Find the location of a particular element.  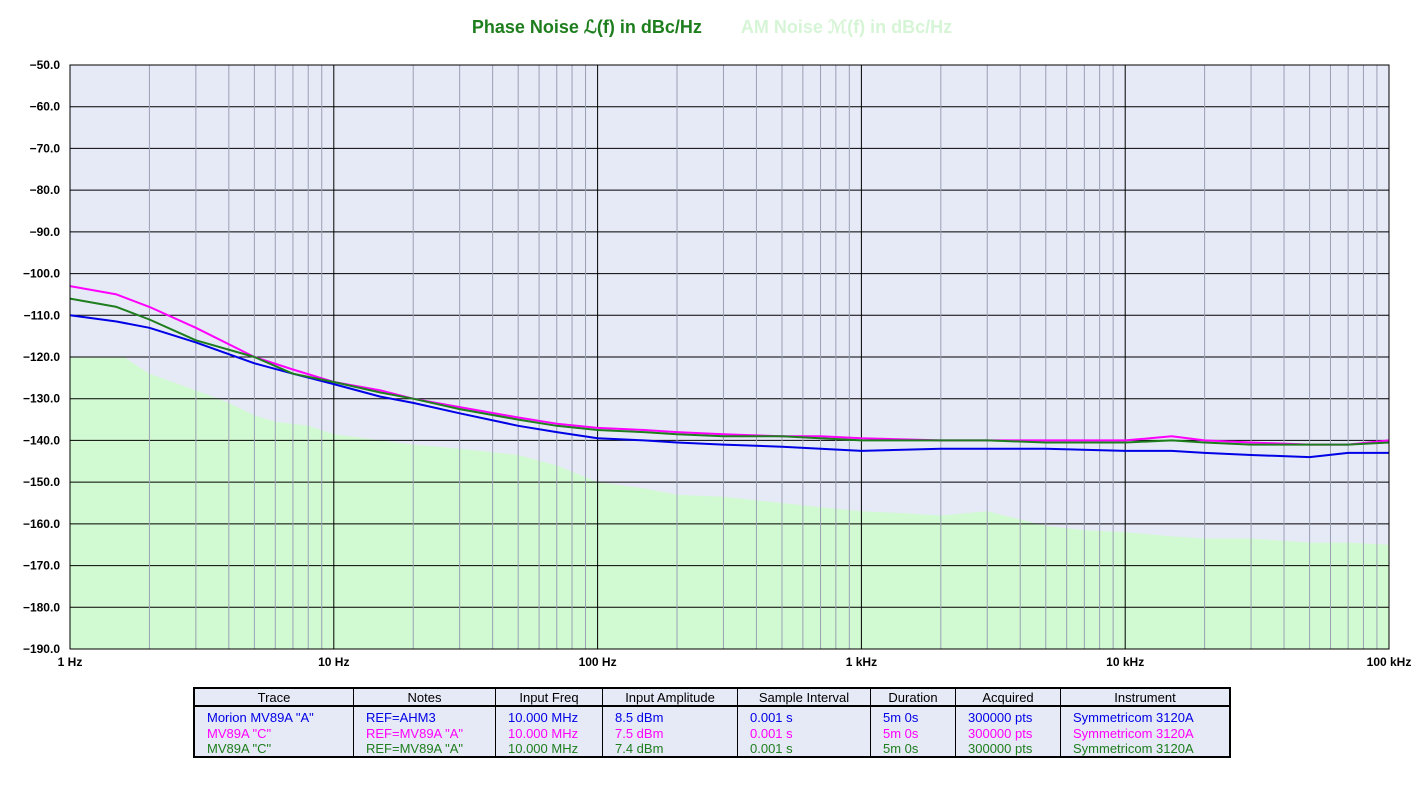

y-tick-label: −80.0 is located at coordinates (45, 190).